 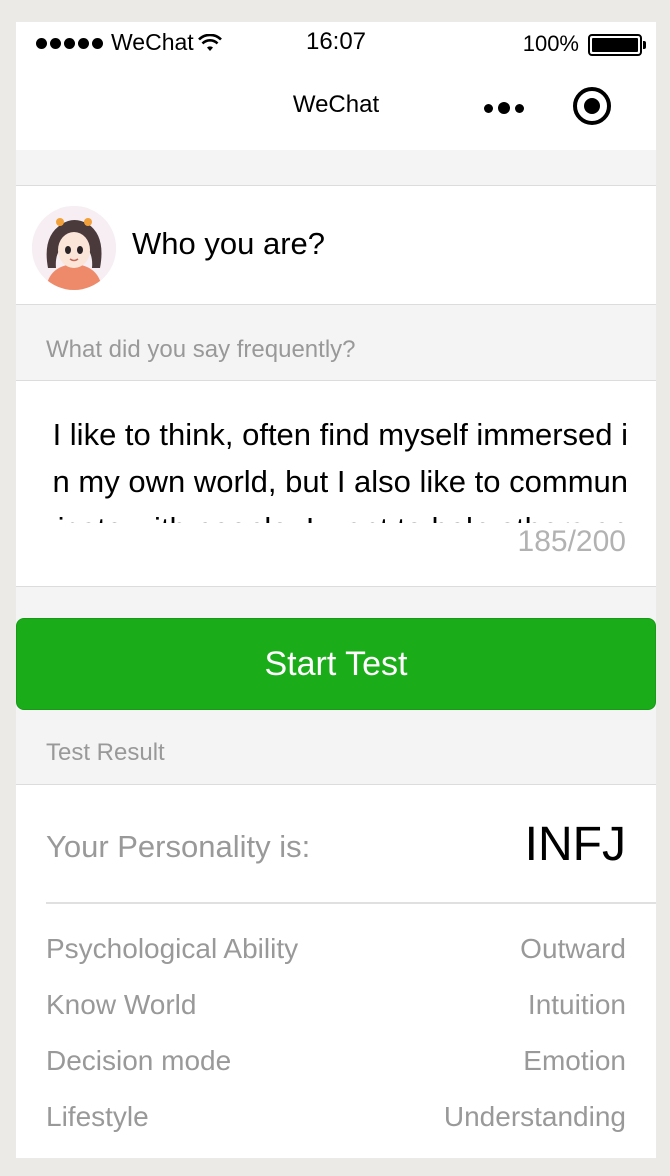 What do you see at coordinates (592, 106) in the screenshot?
I see `close-circle-icon` at bounding box center [592, 106].